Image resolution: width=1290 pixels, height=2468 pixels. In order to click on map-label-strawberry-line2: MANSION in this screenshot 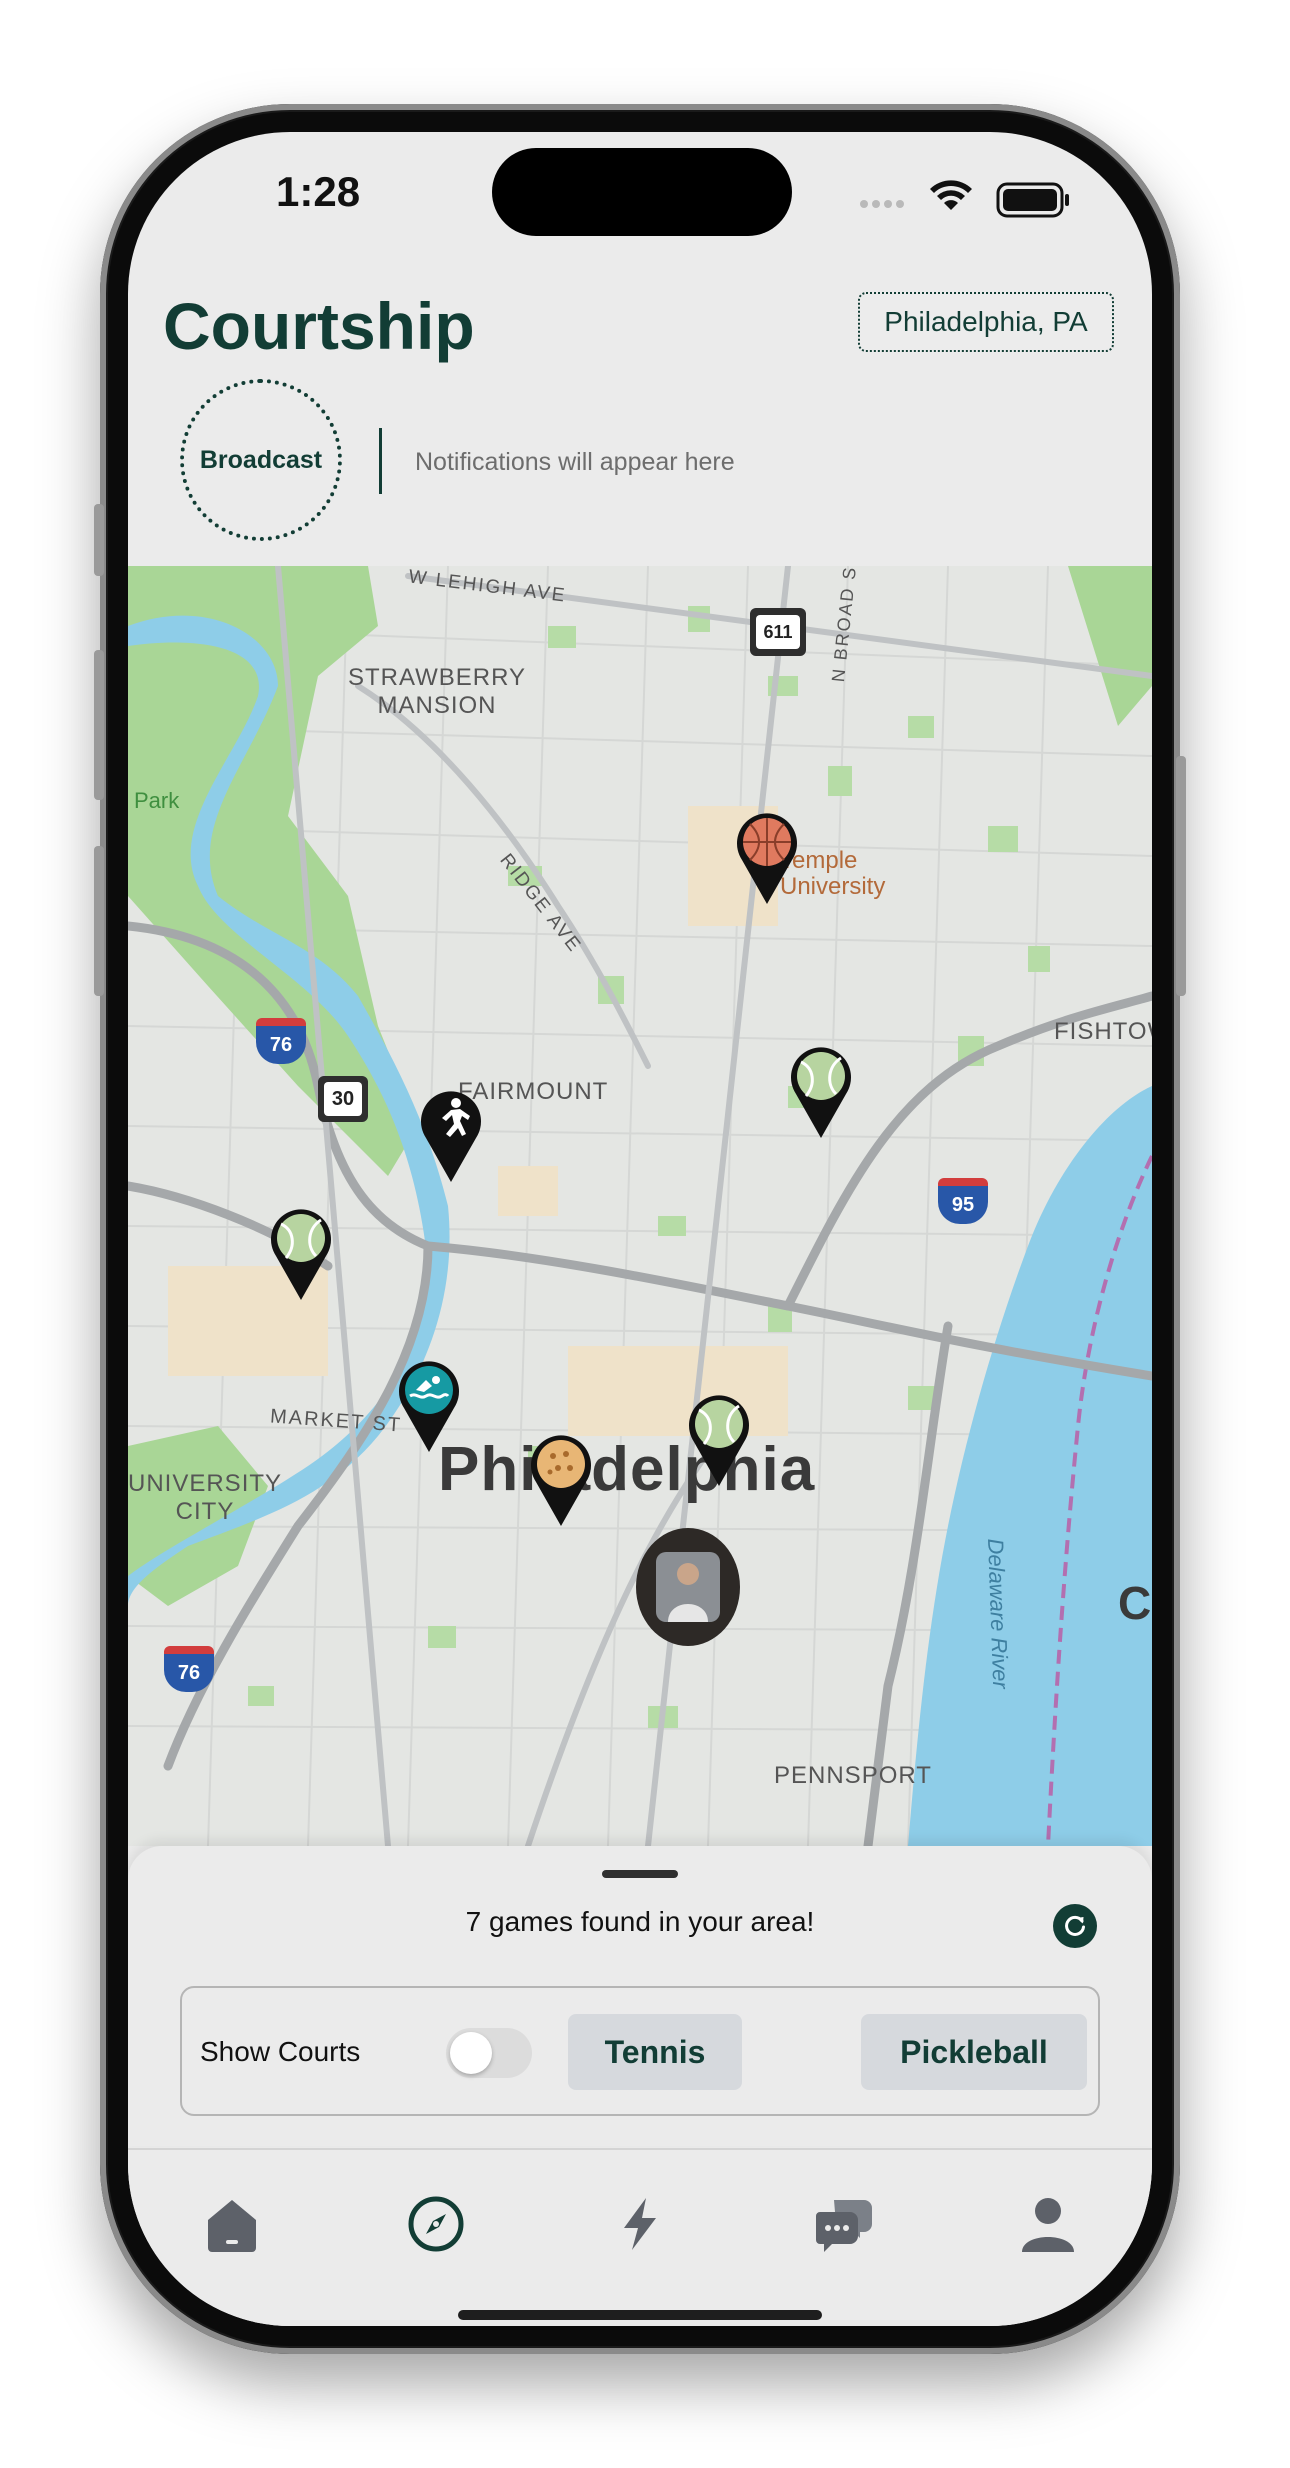, I will do `click(437, 705)`.